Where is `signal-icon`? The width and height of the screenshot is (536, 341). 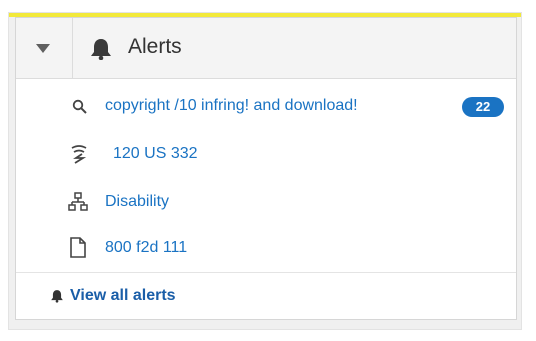 signal-icon is located at coordinates (79, 154).